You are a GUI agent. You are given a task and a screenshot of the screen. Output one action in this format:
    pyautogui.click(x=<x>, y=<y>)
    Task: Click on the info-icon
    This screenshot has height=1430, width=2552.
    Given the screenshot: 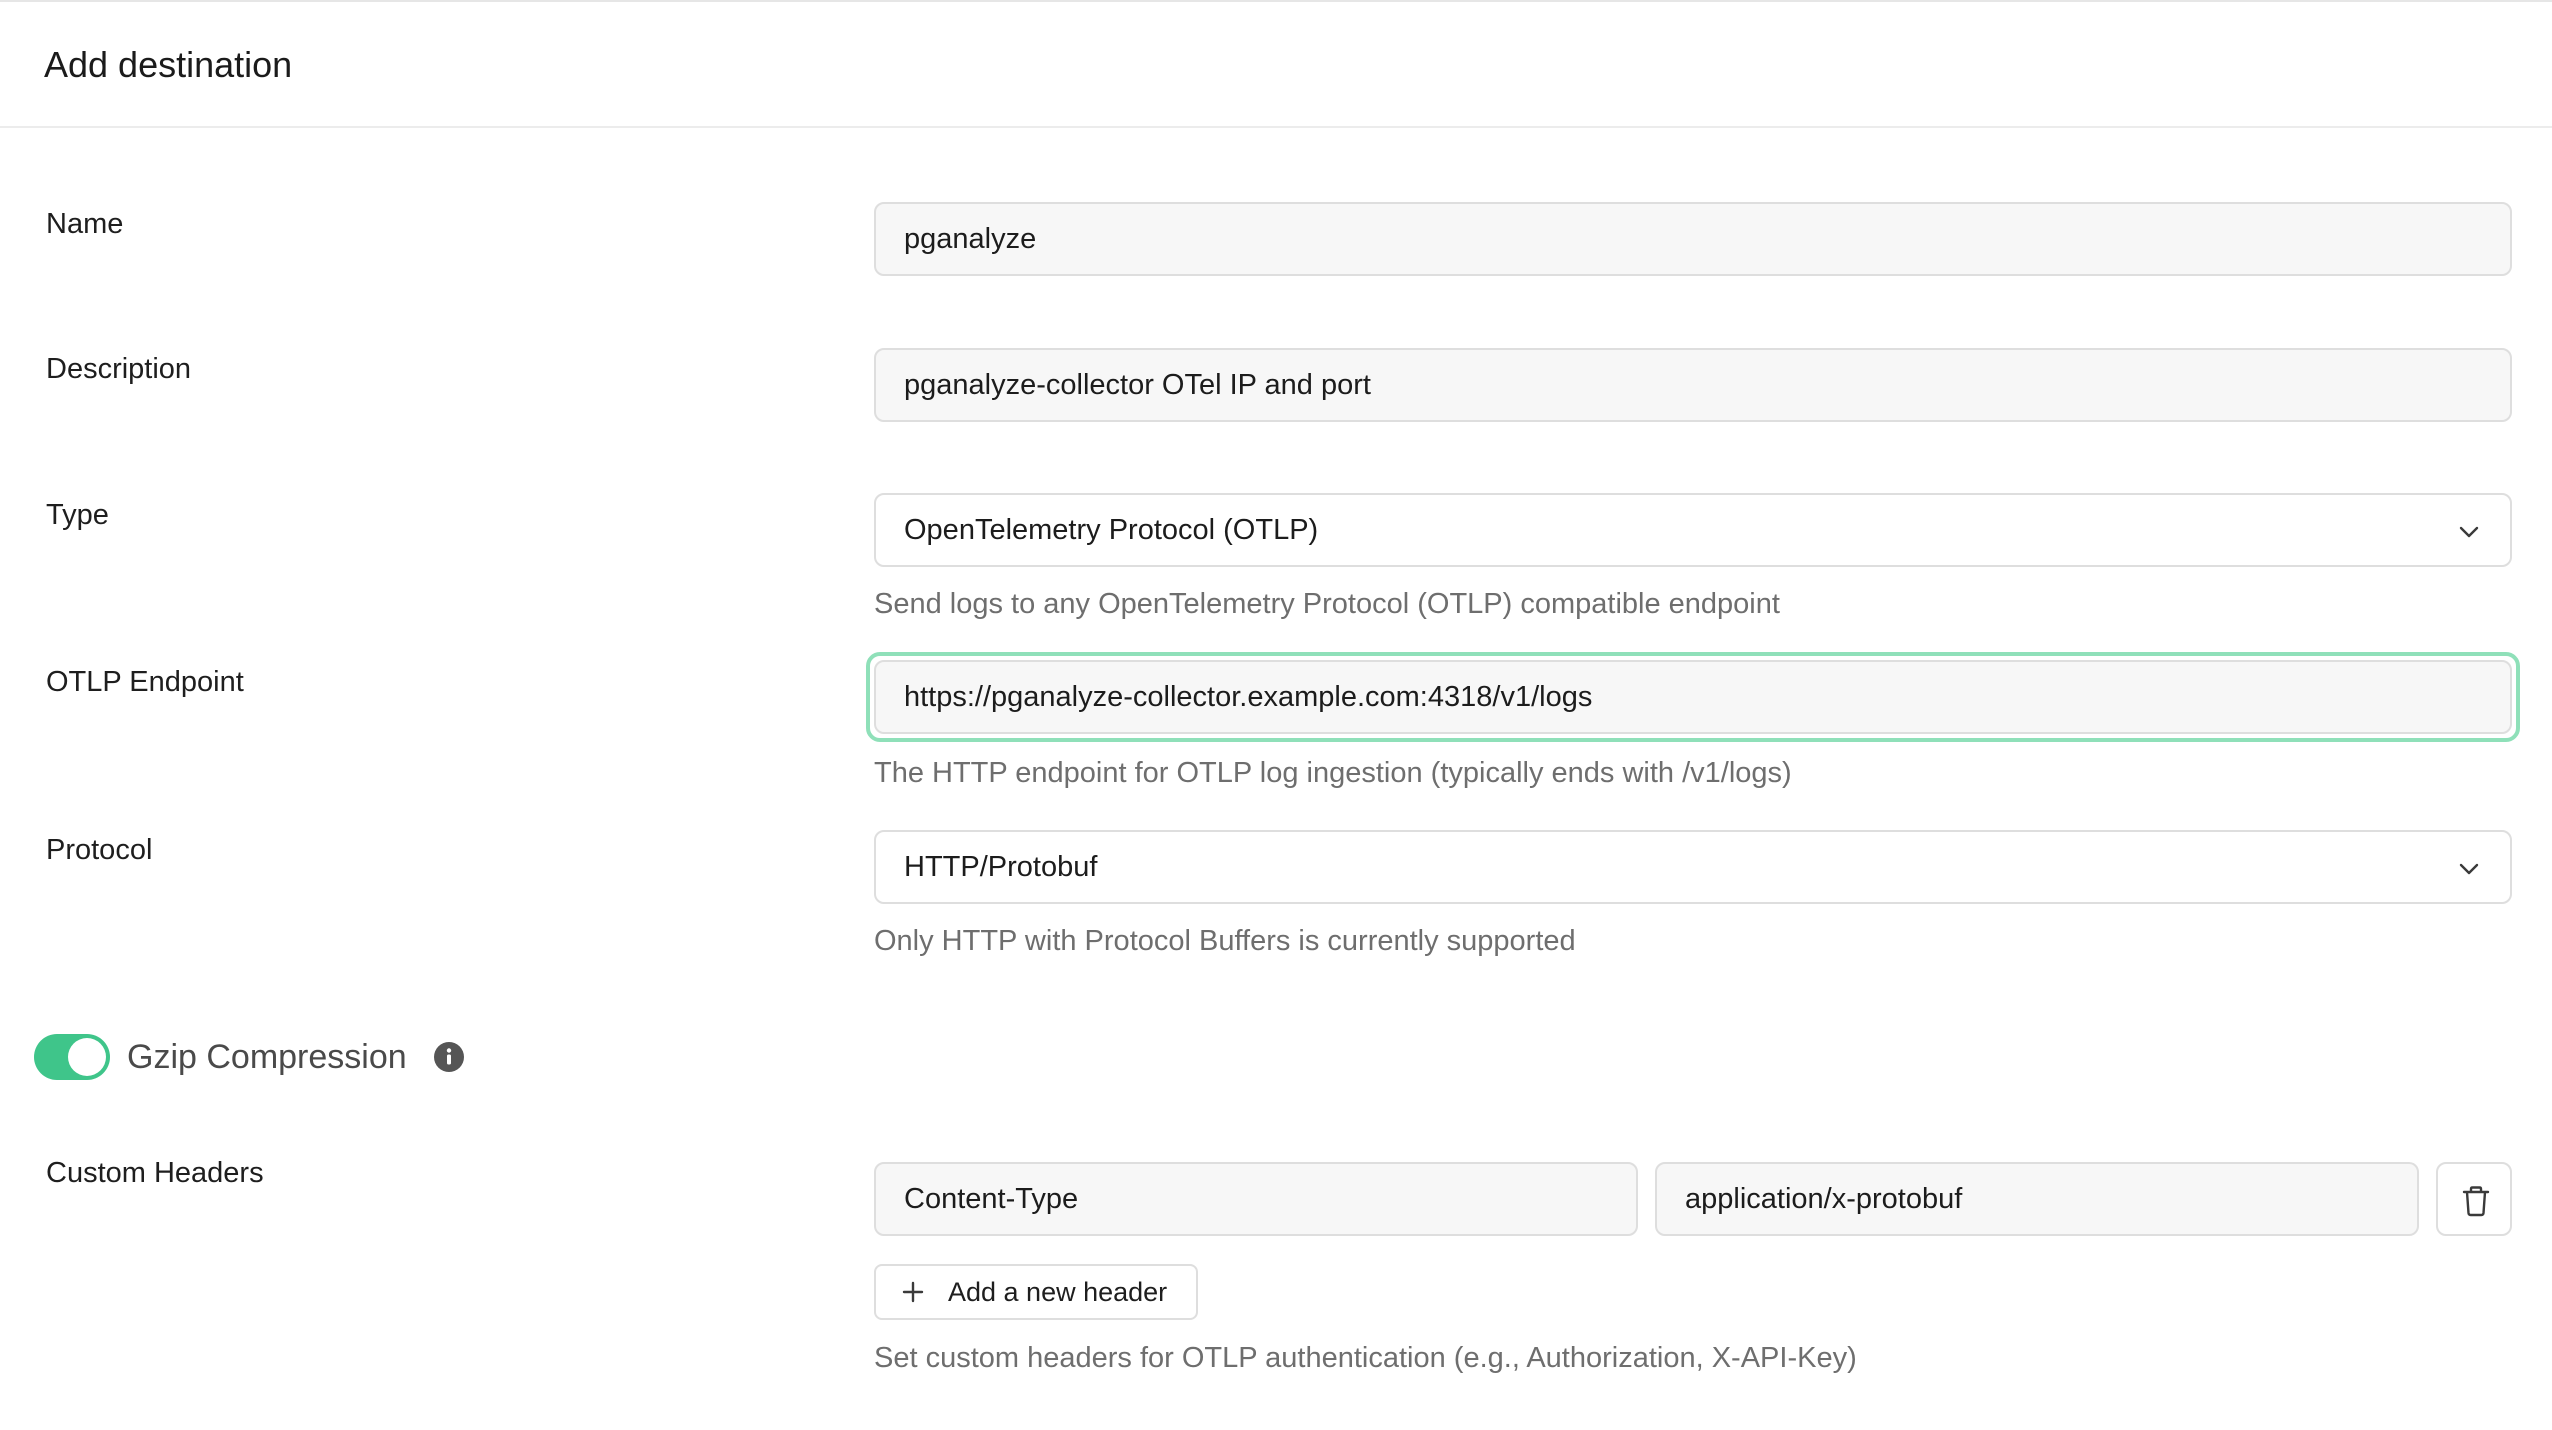 What is the action you would take?
    pyautogui.click(x=449, y=1057)
    